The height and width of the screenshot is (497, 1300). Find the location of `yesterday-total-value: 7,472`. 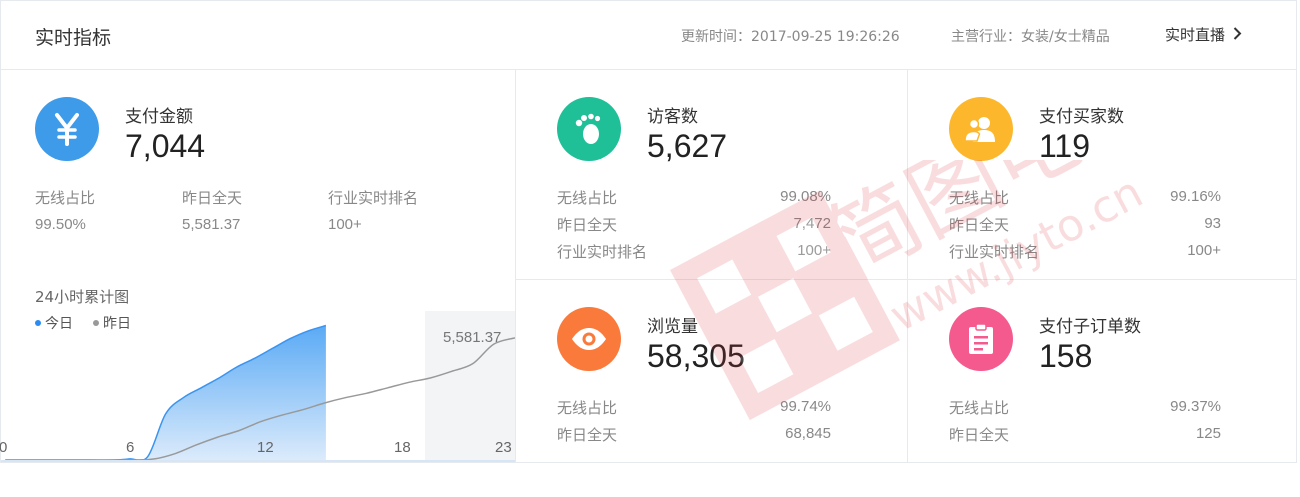

yesterday-total-value: 7,472 is located at coordinates (812, 223).